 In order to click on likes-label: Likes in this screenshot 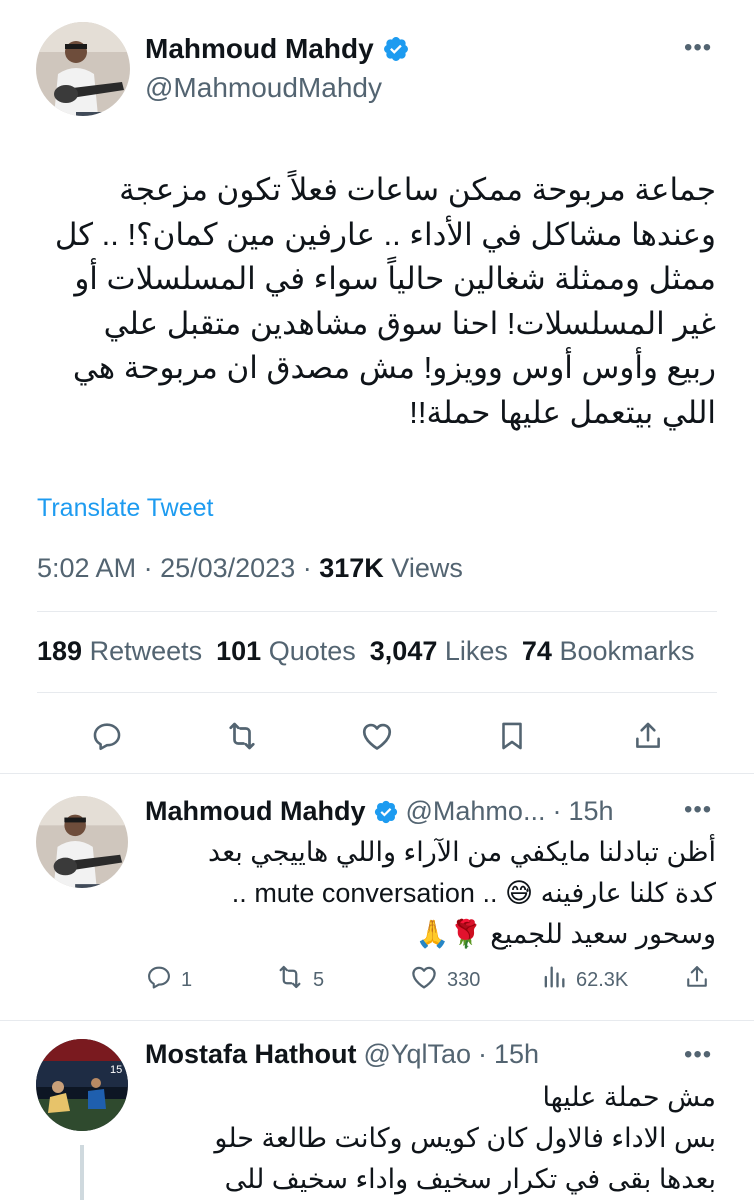, I will do `click(476, 651)`.